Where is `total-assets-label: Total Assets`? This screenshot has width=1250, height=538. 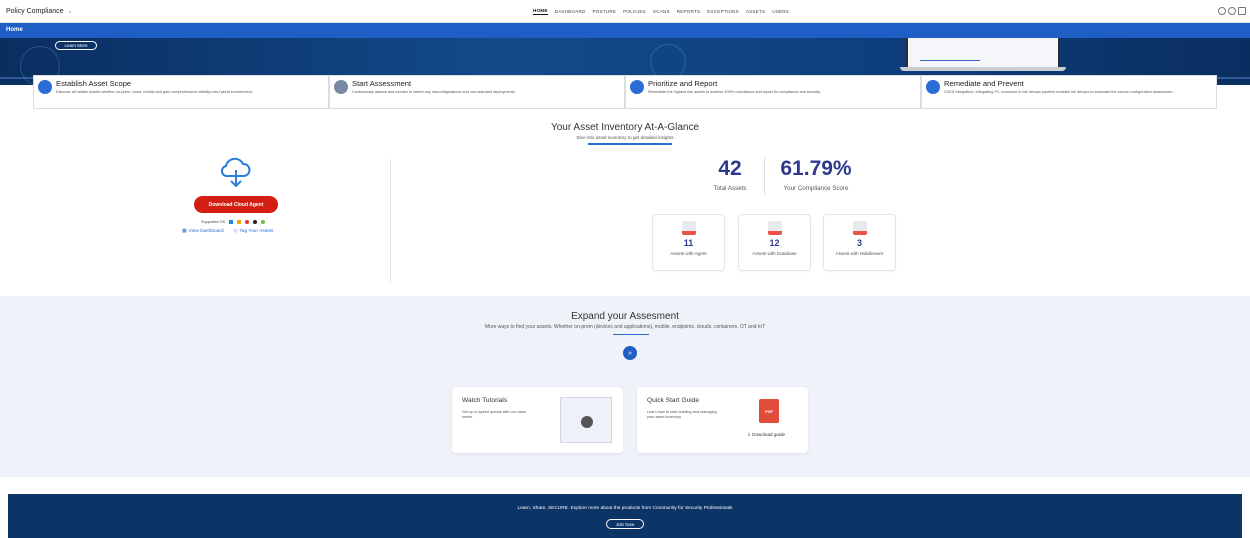
total-assets-label: Total Assets is located at coordinates (730, 188).